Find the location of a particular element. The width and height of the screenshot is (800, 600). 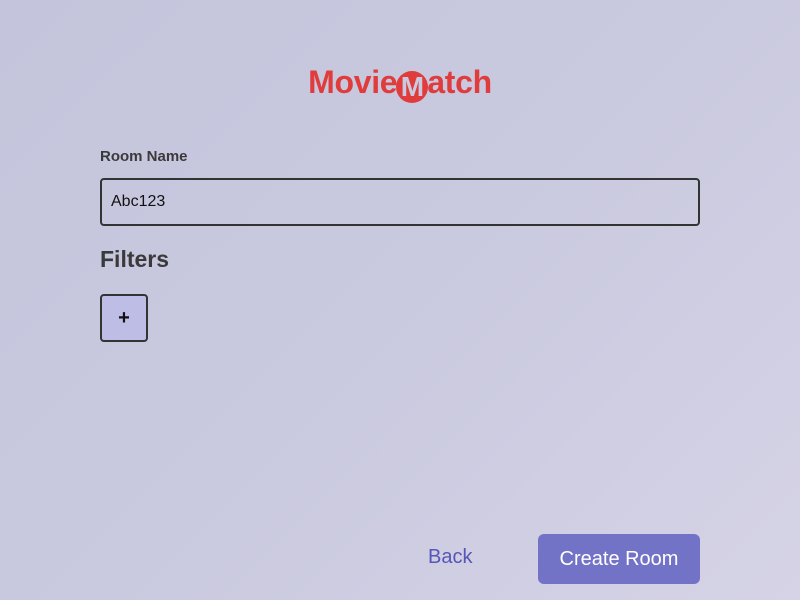

logo-m-circle: M is located at coordinates (412, 87).